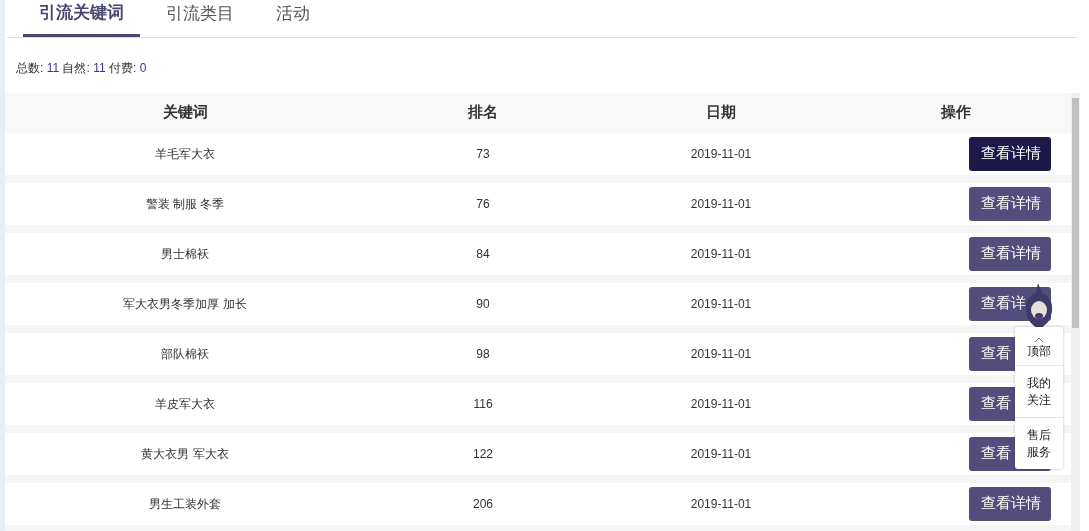 The width and height of the screenshot is (1089, 531). What do you see at coordinates (185, 354) in the screenshot?
I see `table-cell-text: 部队棉袄` at bounding box center [185, 354].